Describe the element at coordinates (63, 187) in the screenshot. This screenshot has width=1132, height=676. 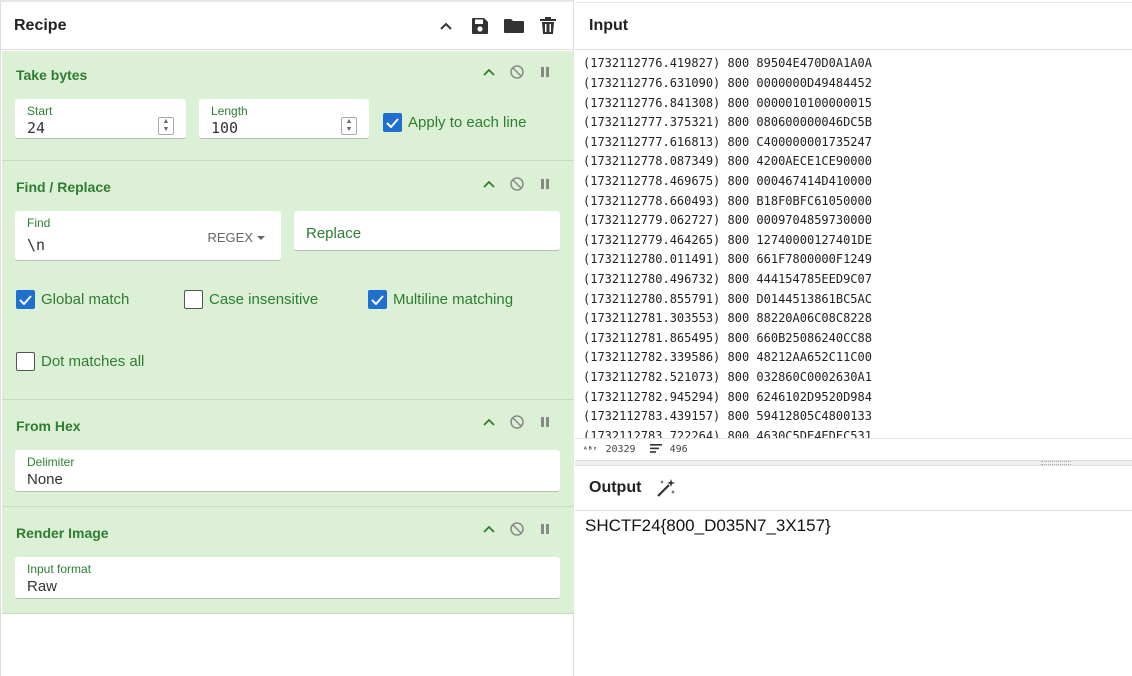
I see `op-title: Find / Replace` at that location.